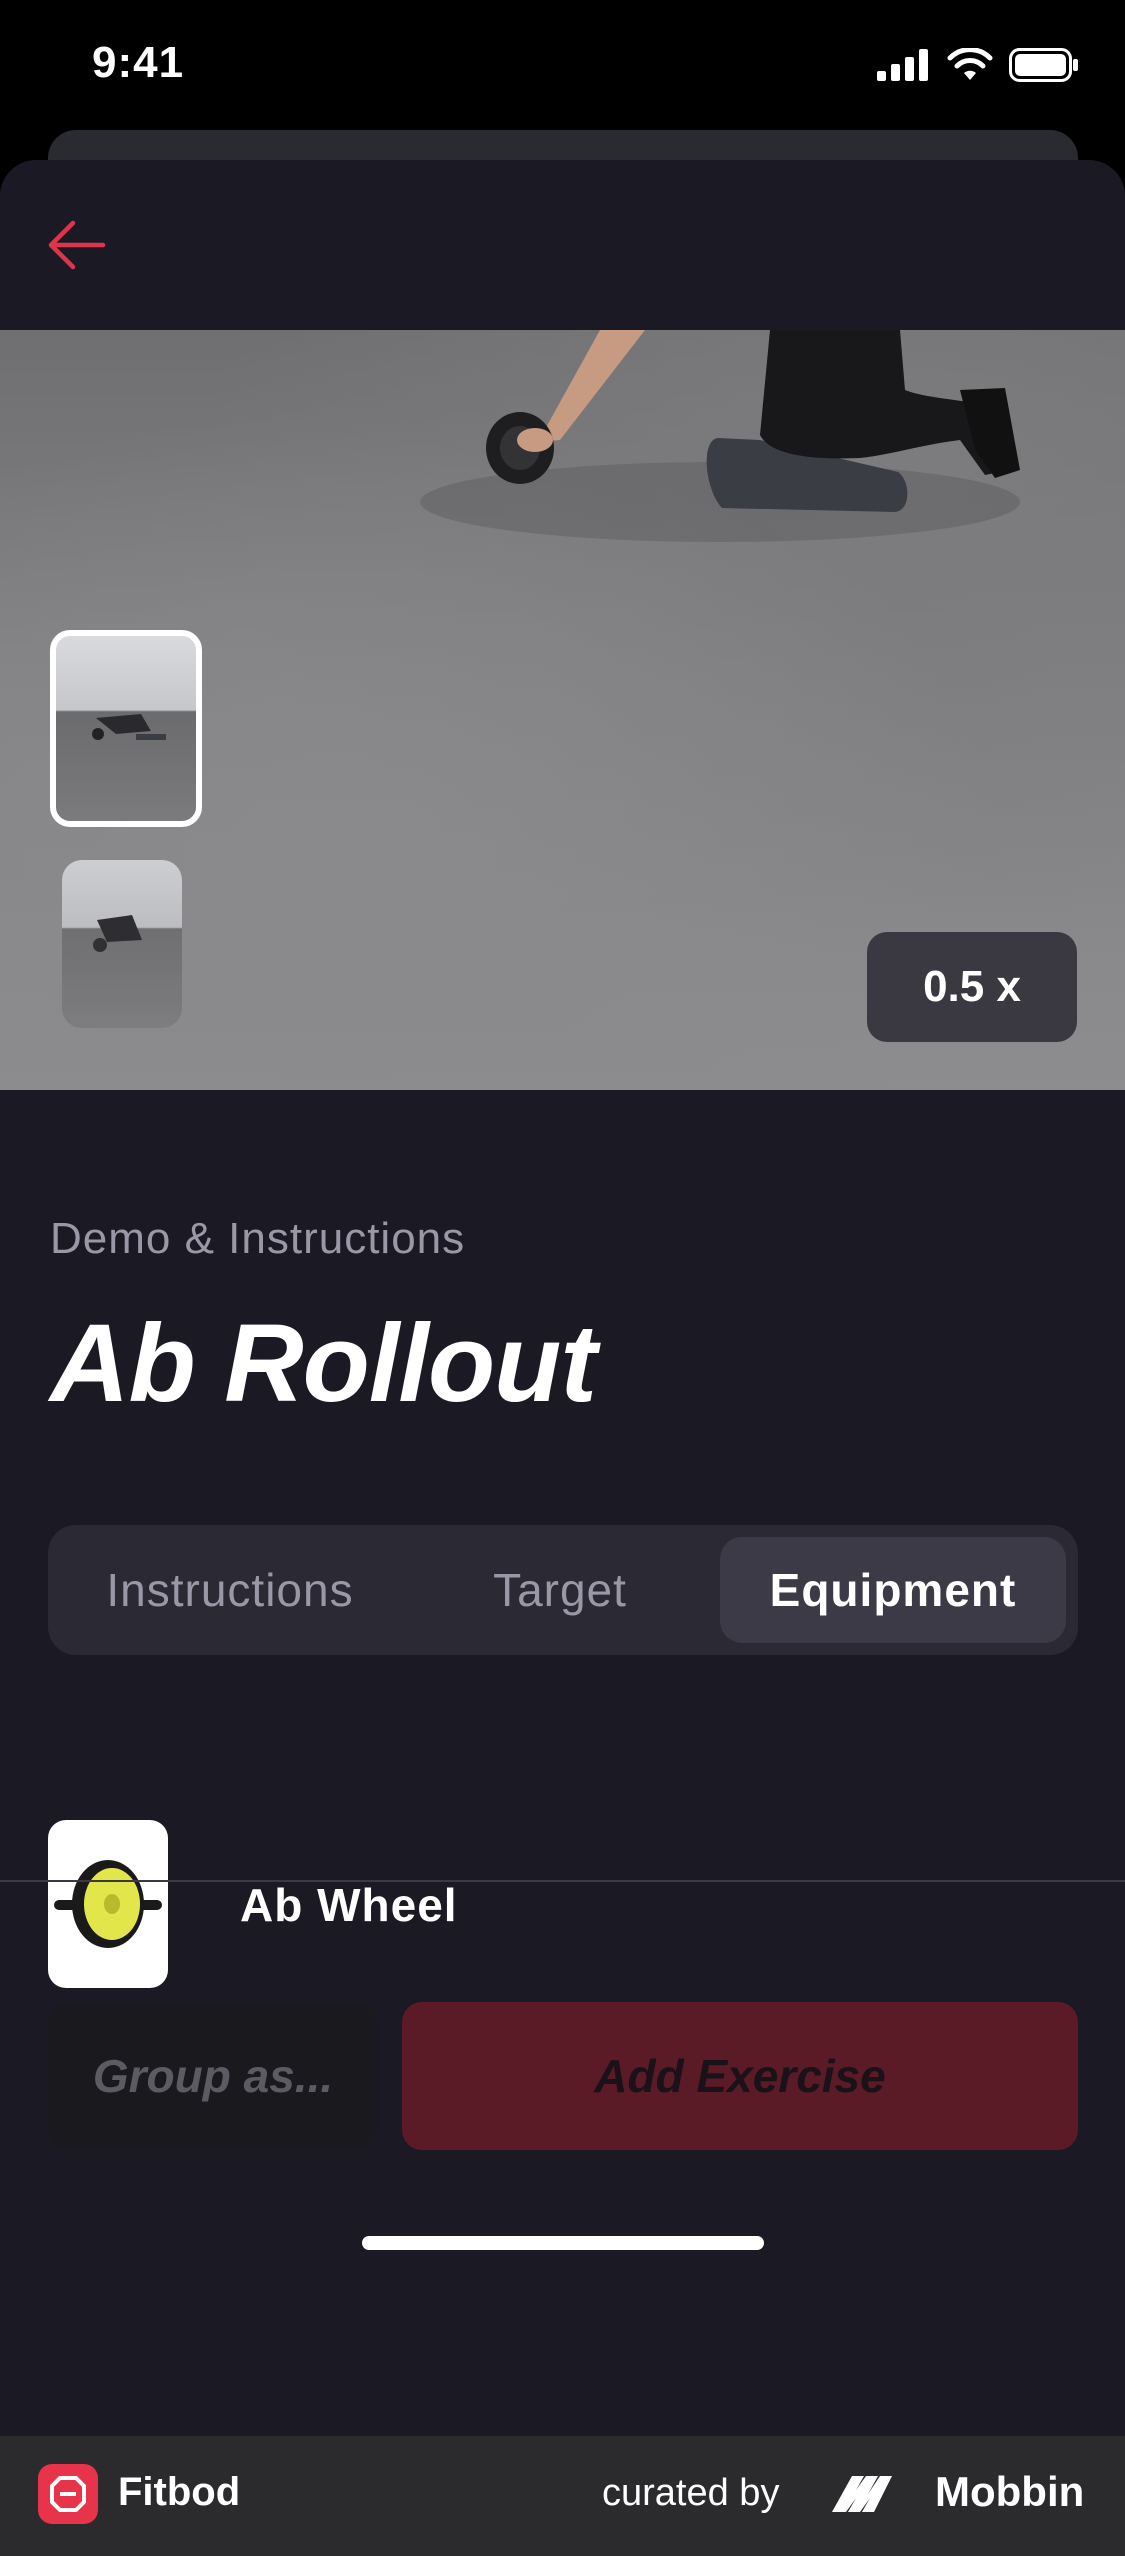 The width and height of the screenshot is (1125, 2556). What do you see at coordinates (1010, 2491) in the screenshot?
I see `footer-brand: Mobbin` at bounding box center [1010, 2491].